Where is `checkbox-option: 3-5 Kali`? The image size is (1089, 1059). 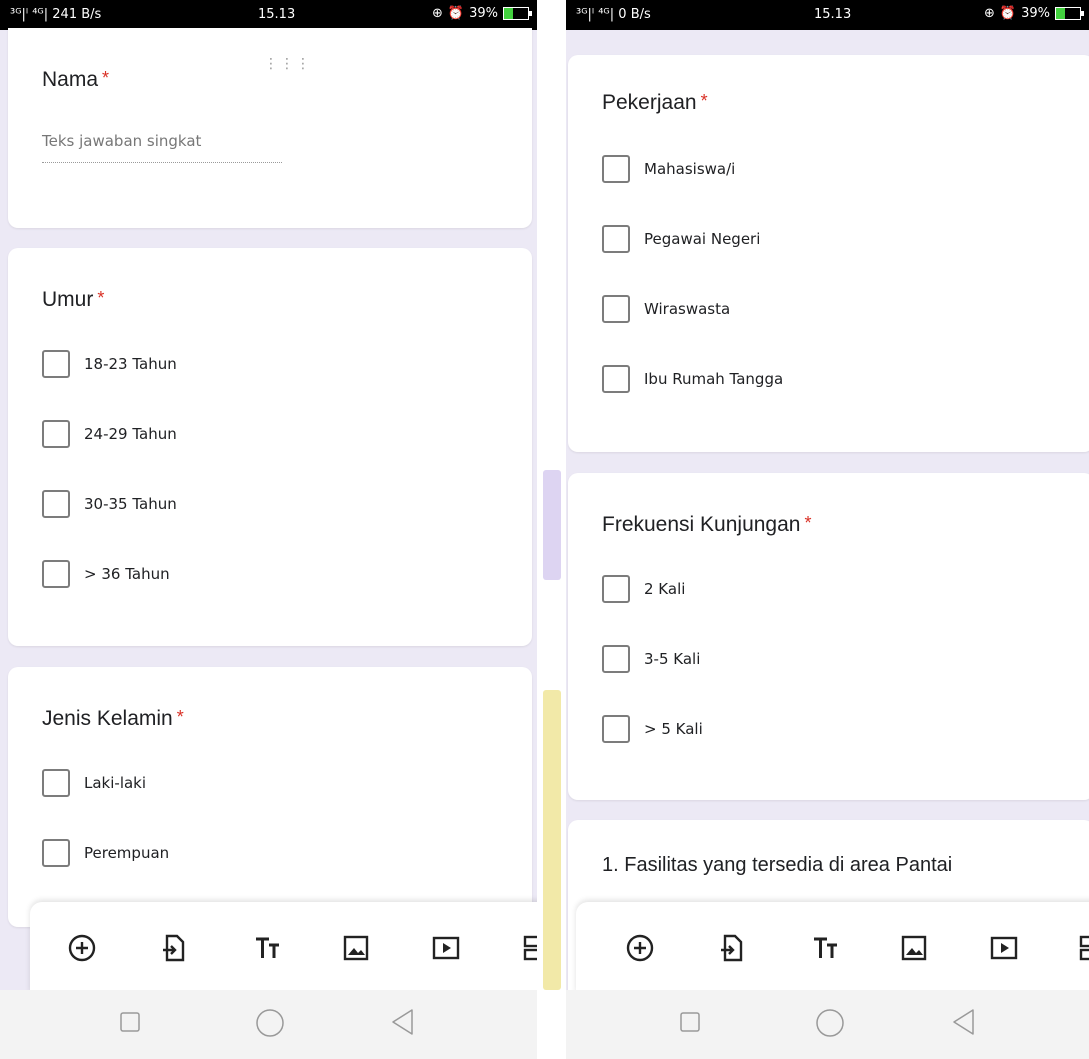
checkbox-option: 3-5 Kali is located at coordinates (651, 659).